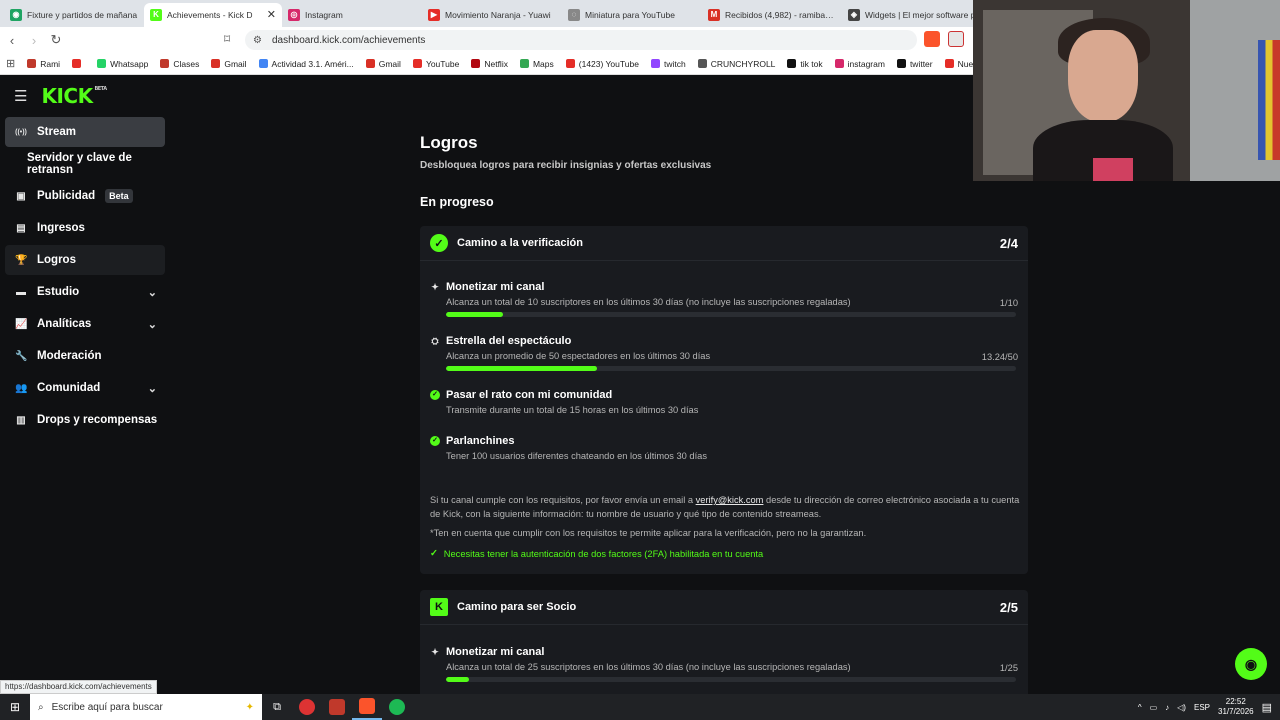  Describe the element at coordinates (736, 64) in the screenshot. I see `bookmark-item: CRUNCHYROLL` at that location.